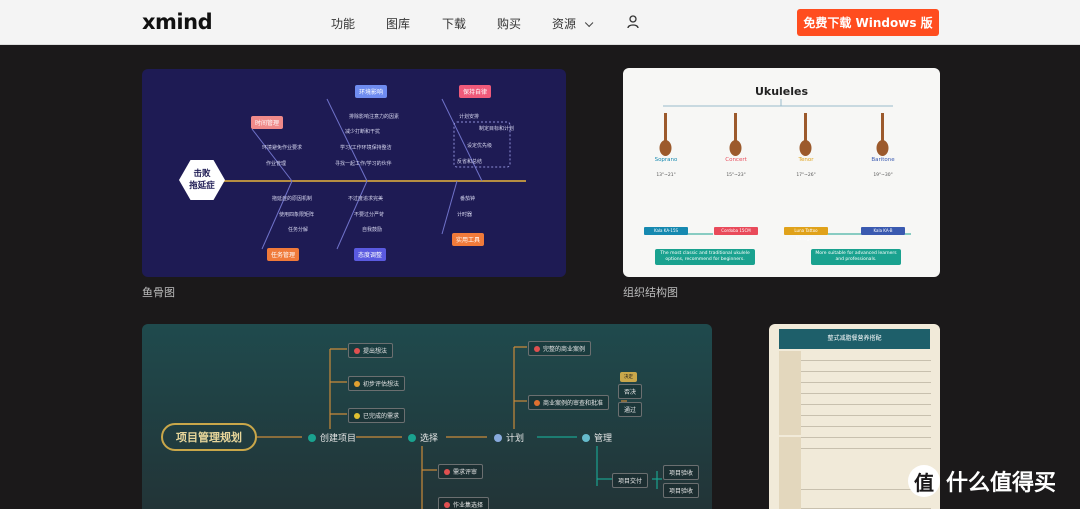  I want to click on ukulele-range: 15"~23", so click(736, 175).